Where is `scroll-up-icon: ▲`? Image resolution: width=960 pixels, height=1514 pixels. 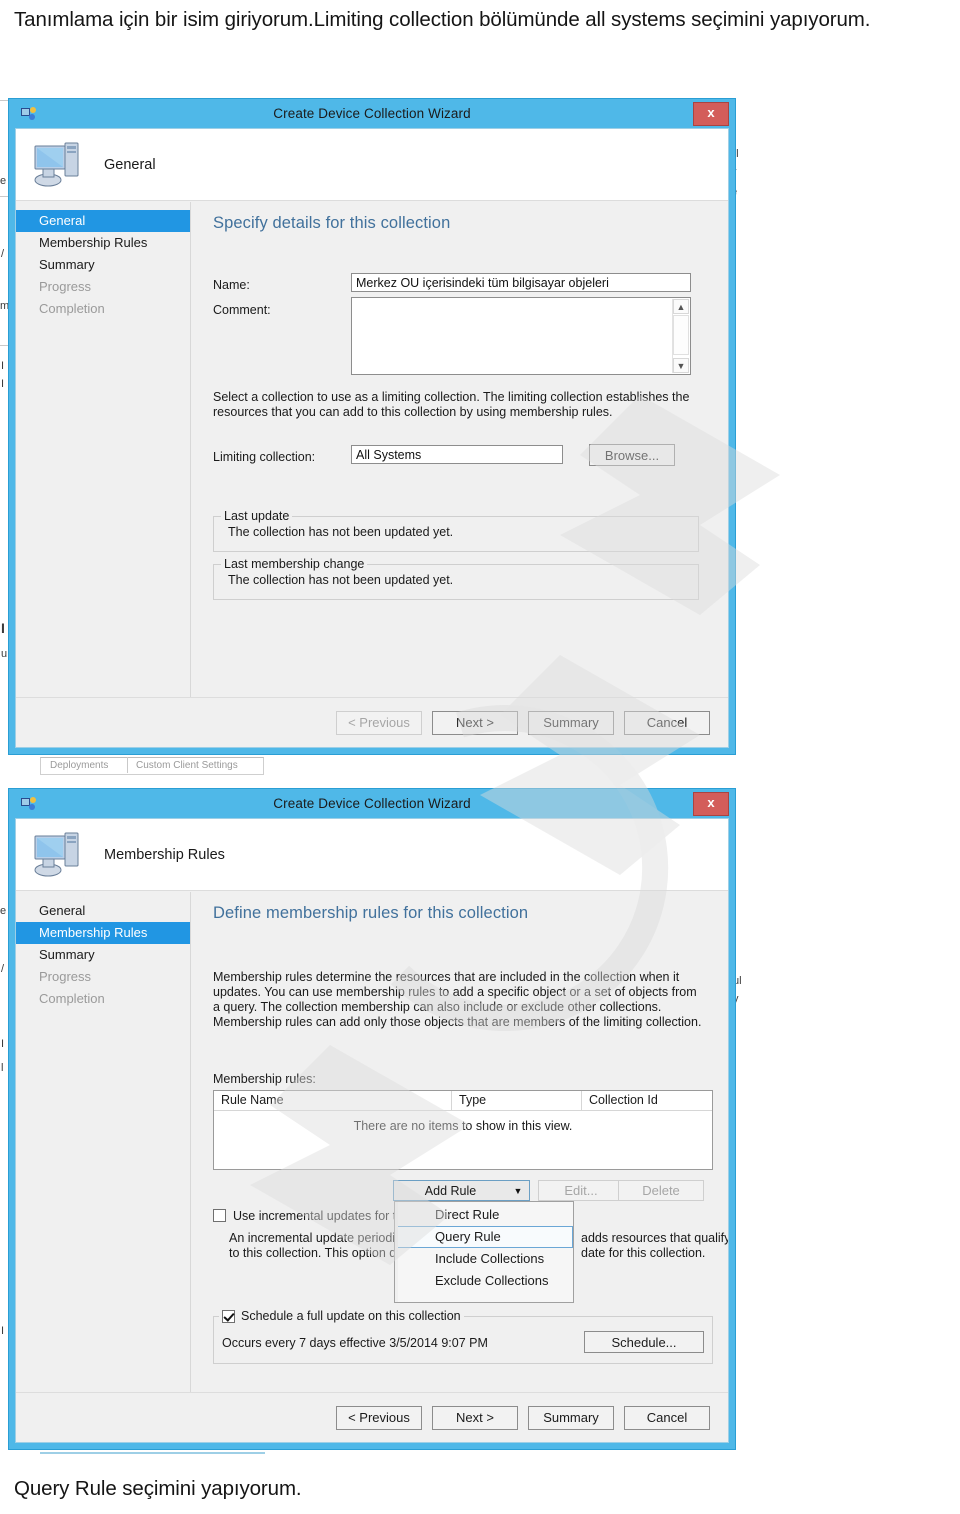 scroll-up-icon: ▲ is located at coordinates (681, 306).